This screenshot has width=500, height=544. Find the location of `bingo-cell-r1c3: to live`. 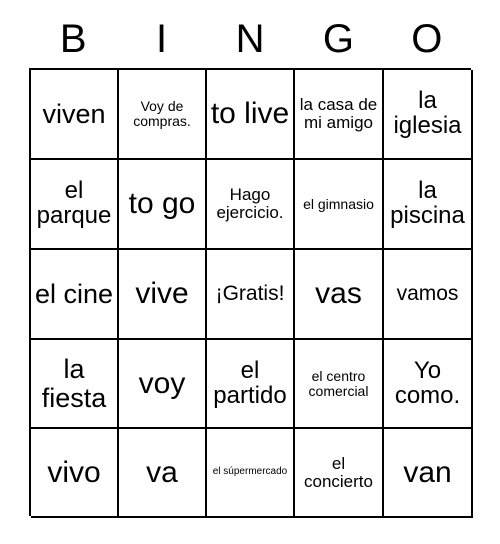

bingo-cell-r1c3: to live is located at coordinates (251, 115).